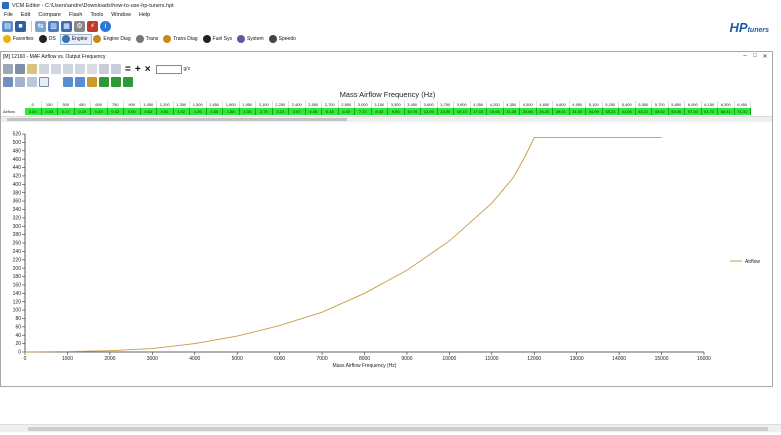 This screenshot has height=435, width=781. What do you see at coordinates (386, 119) in the screenshot?
I see `table-horizontal-scrollbar` at bounding box center [386, 119].